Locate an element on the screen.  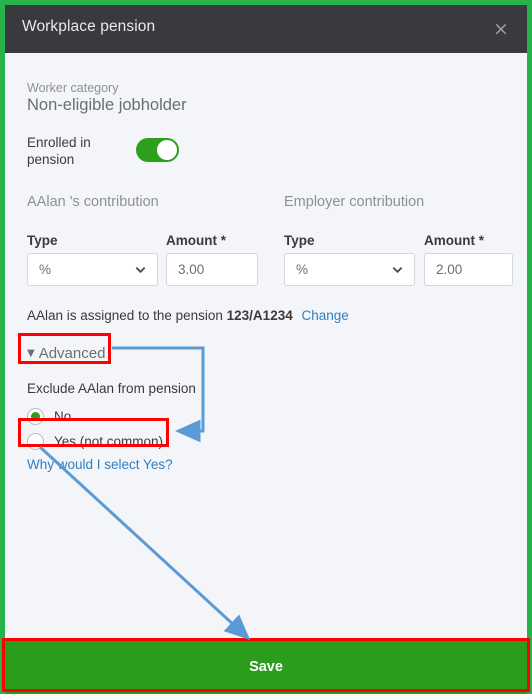
radio-exclude-no-label: No is located at coordinates (63, 416).